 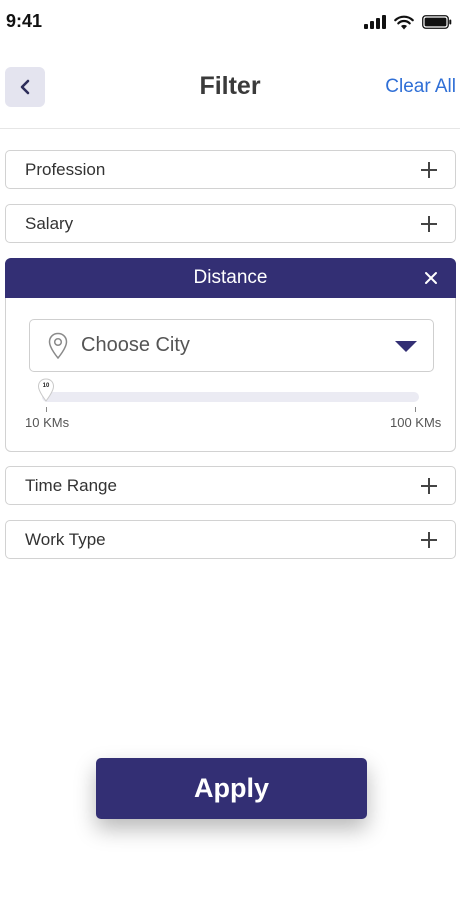 What do you see at coordinates (47, 422) in the screenshot?
I see `slider-min-label: 10 KMs` at bounding box center [47, 422].